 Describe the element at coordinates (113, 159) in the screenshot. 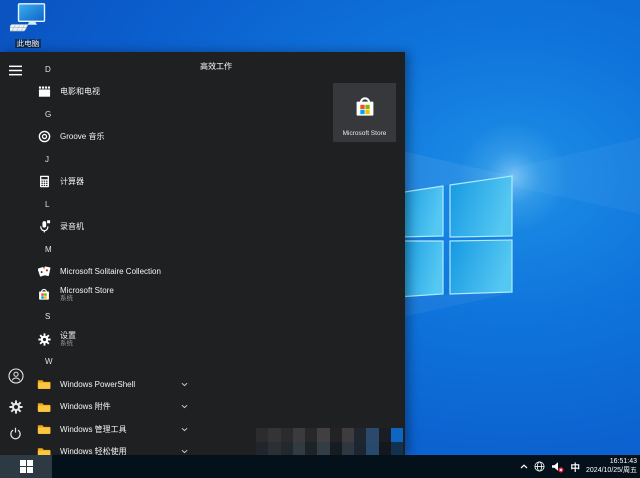

I see `app-list-section-header: J` at that location.